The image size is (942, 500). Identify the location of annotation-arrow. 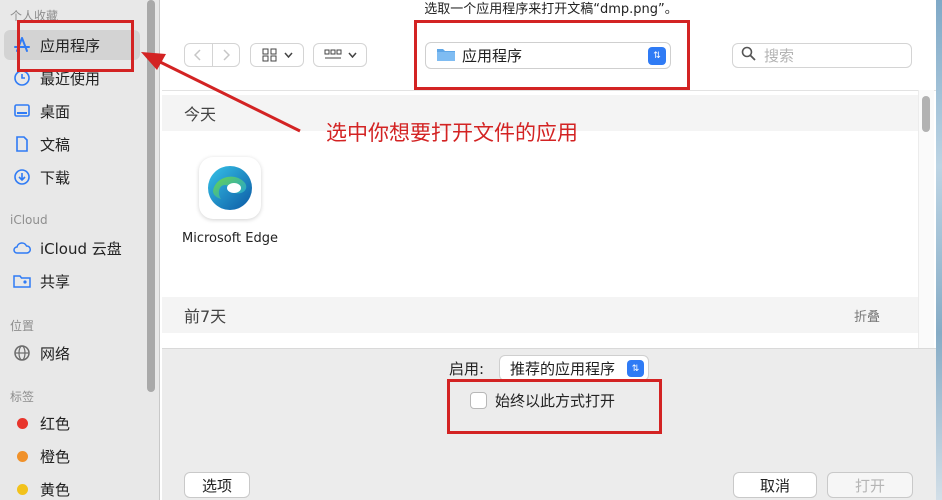
(221, 92).